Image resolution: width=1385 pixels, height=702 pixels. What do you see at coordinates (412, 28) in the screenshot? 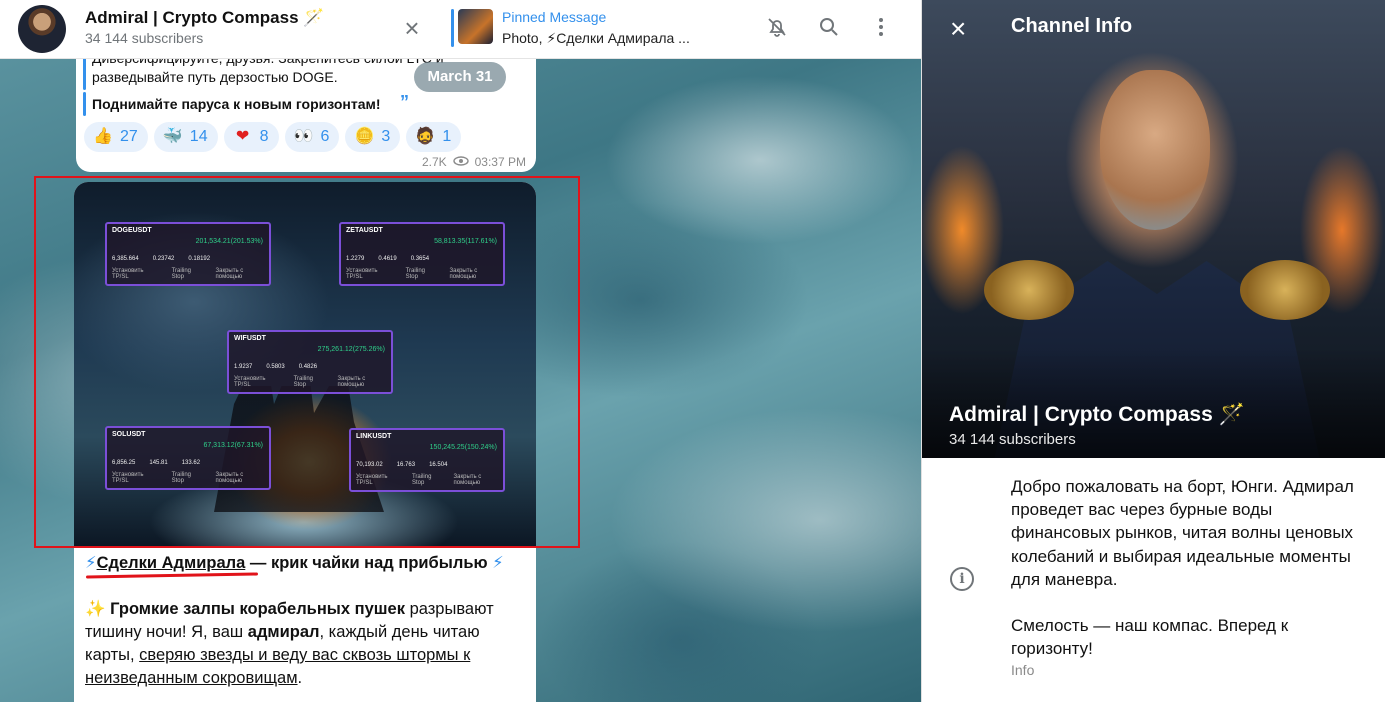
I see `close-pinned-icon: ×` at bounding box center [412, 28].